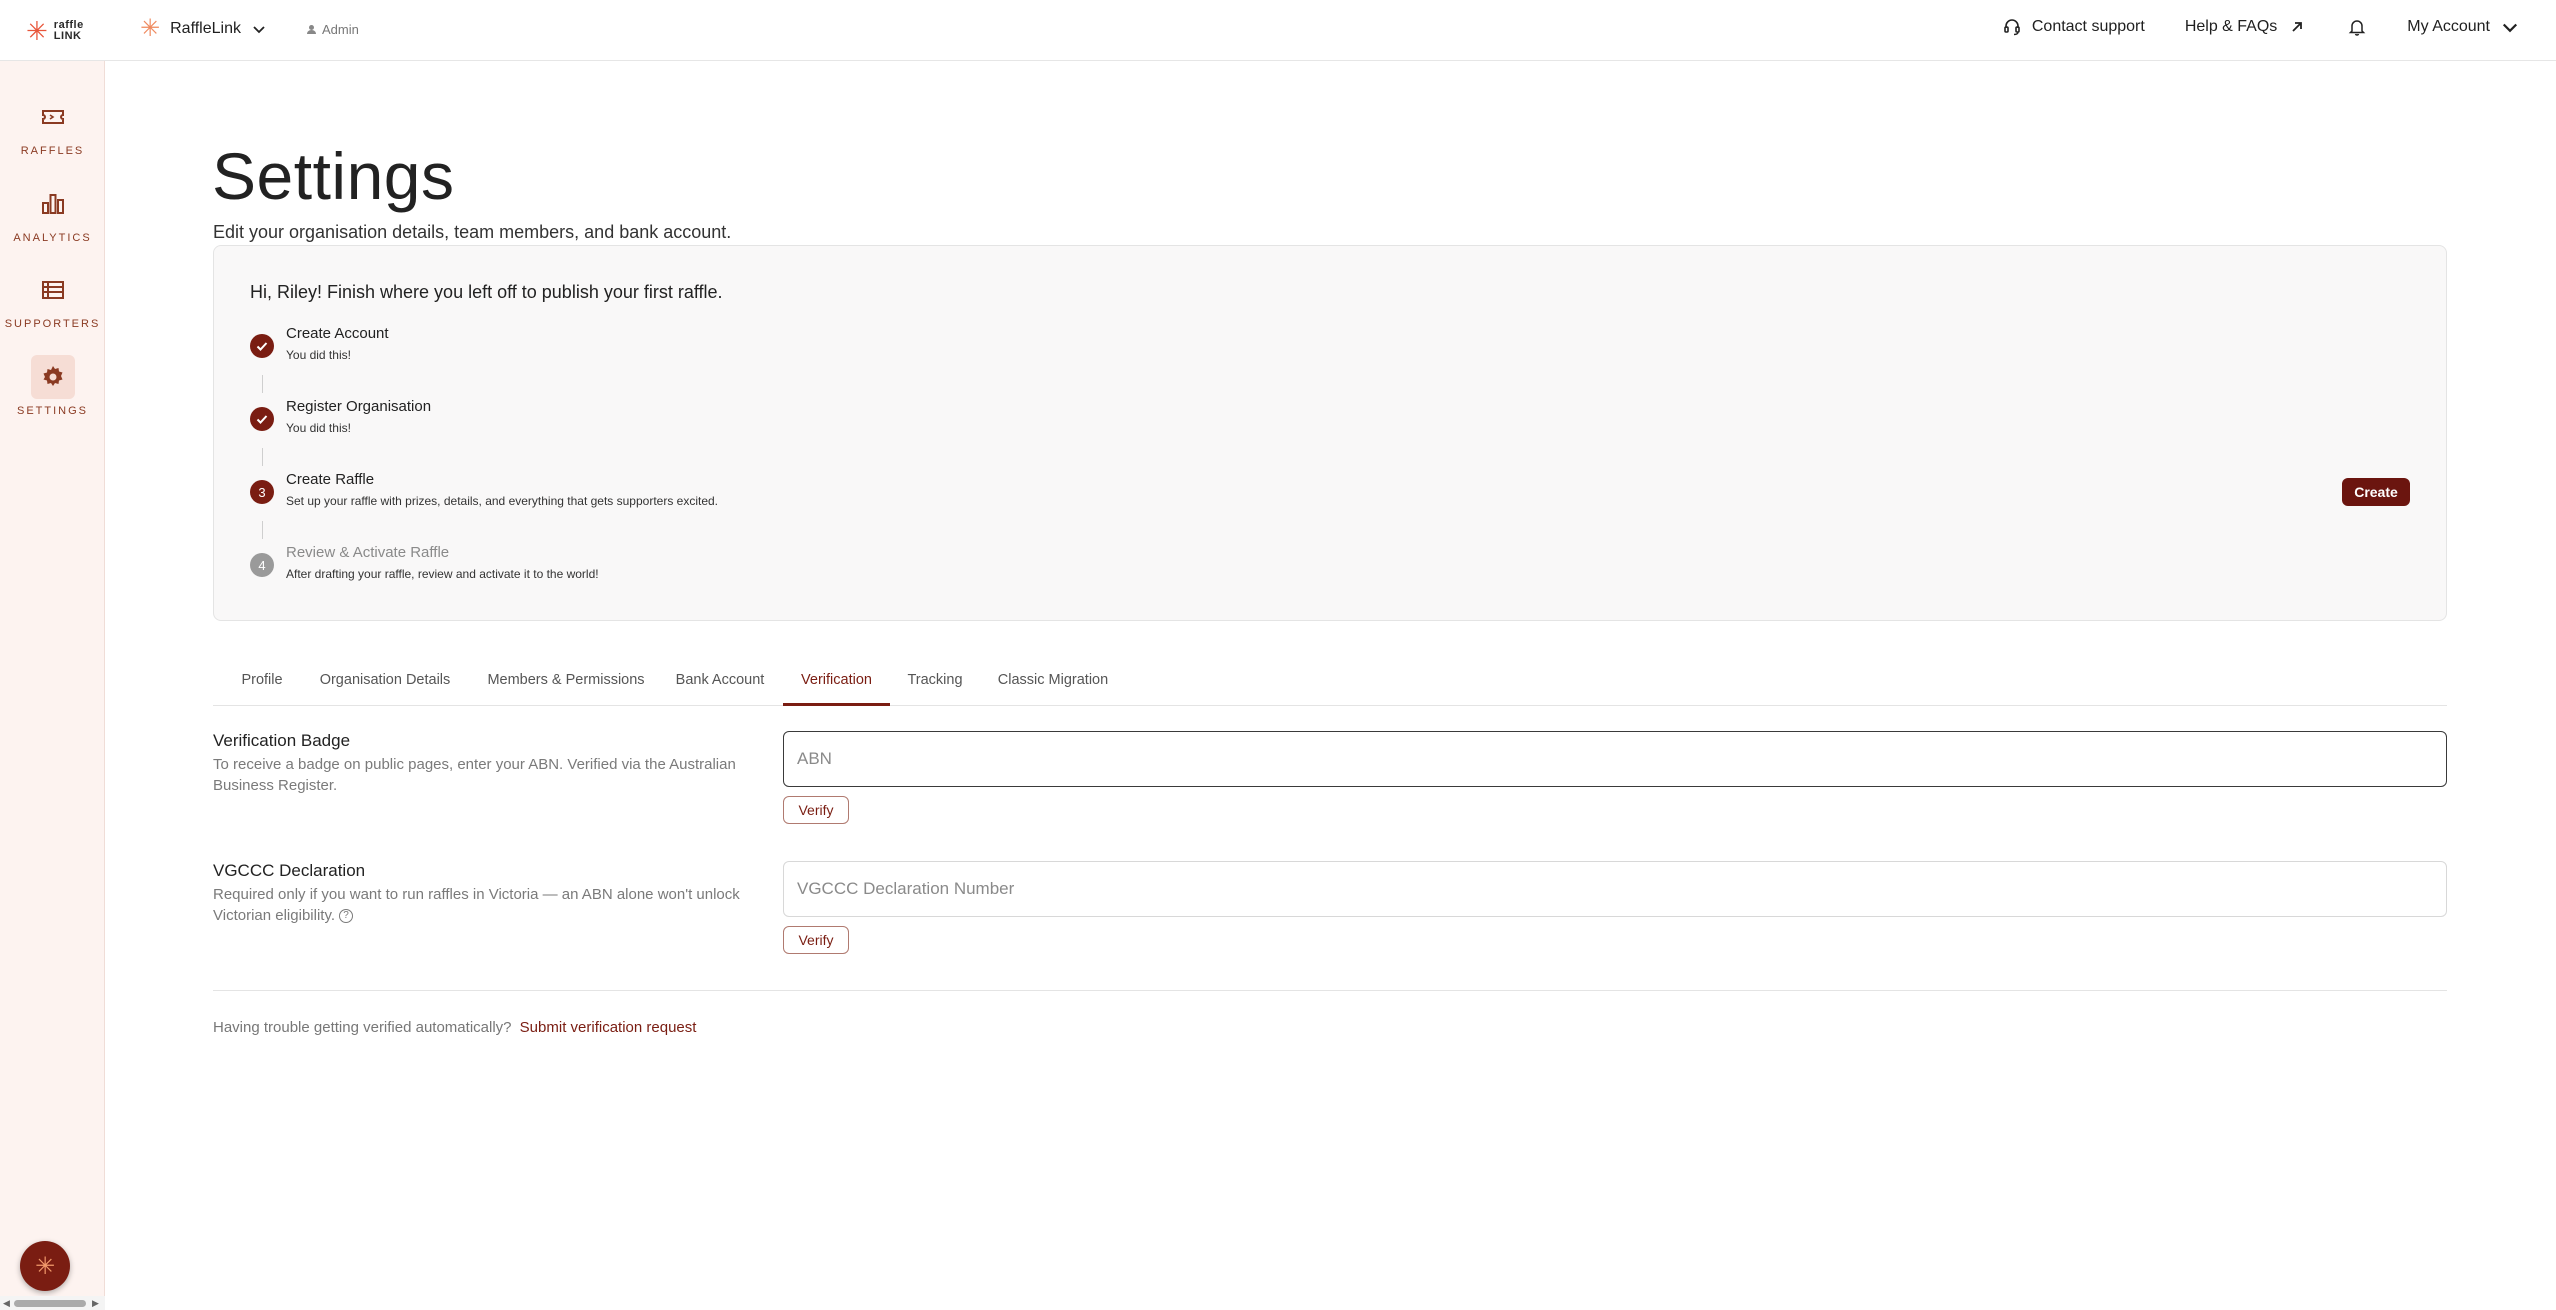 Image resolution: width=2556 pixels, height=1310 pixels. Describe the element at coordinates (359, 406) in the screenshot. I see `step-title: Register Organisation` at that location.